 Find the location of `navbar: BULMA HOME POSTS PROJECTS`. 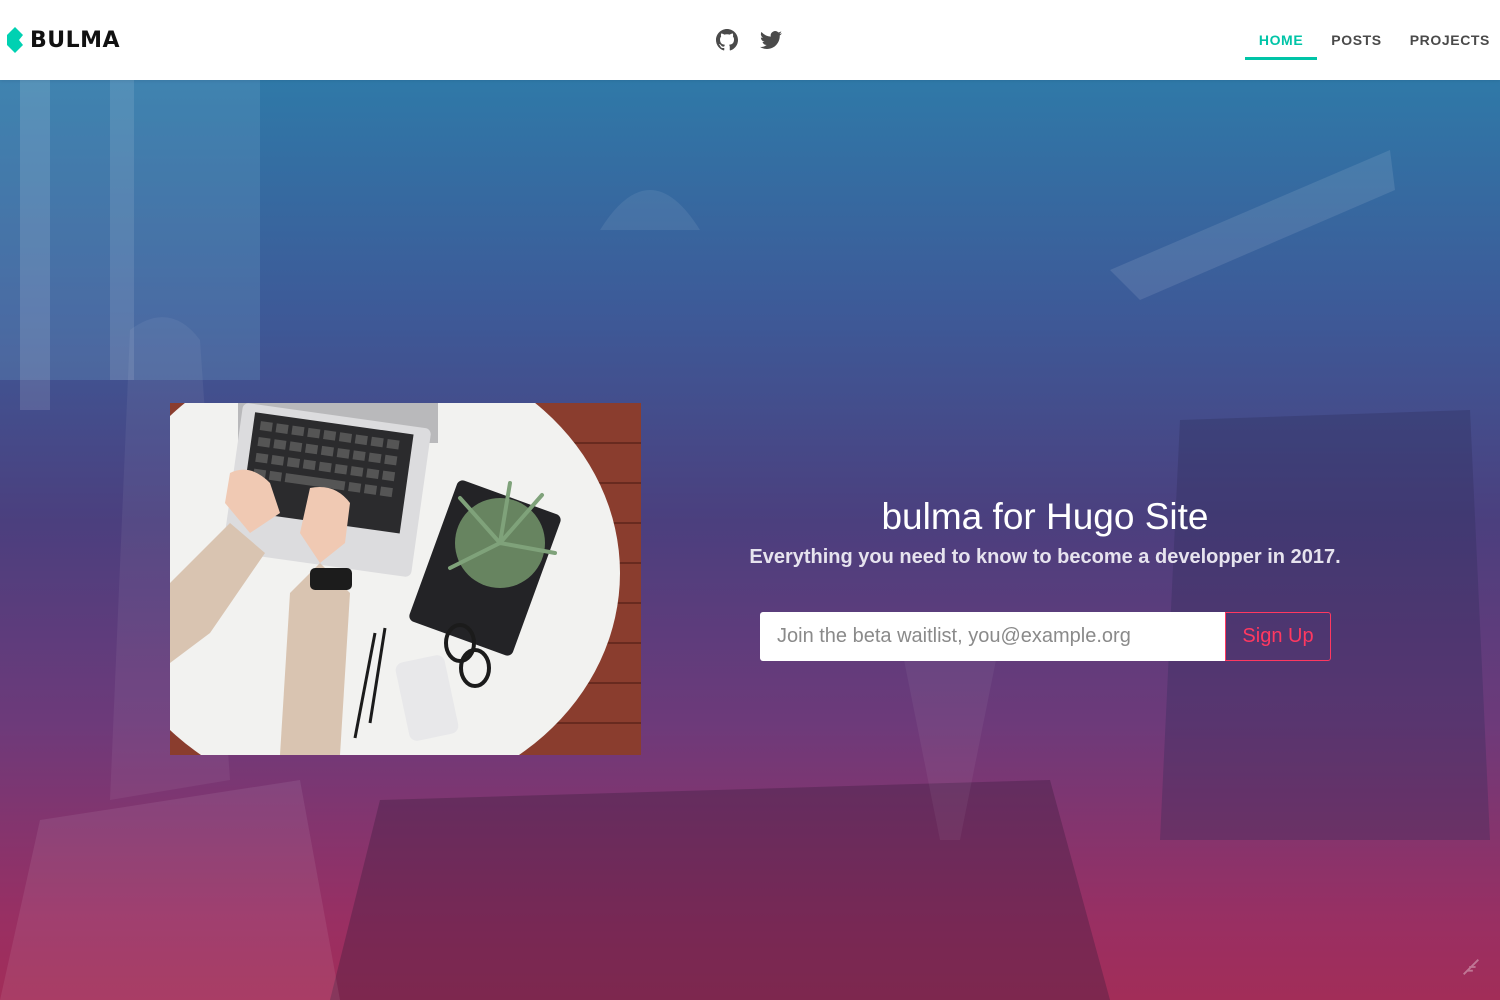

navbar: BULMA HOME POSTS PROJECTS is located at coordinates (750, 40).